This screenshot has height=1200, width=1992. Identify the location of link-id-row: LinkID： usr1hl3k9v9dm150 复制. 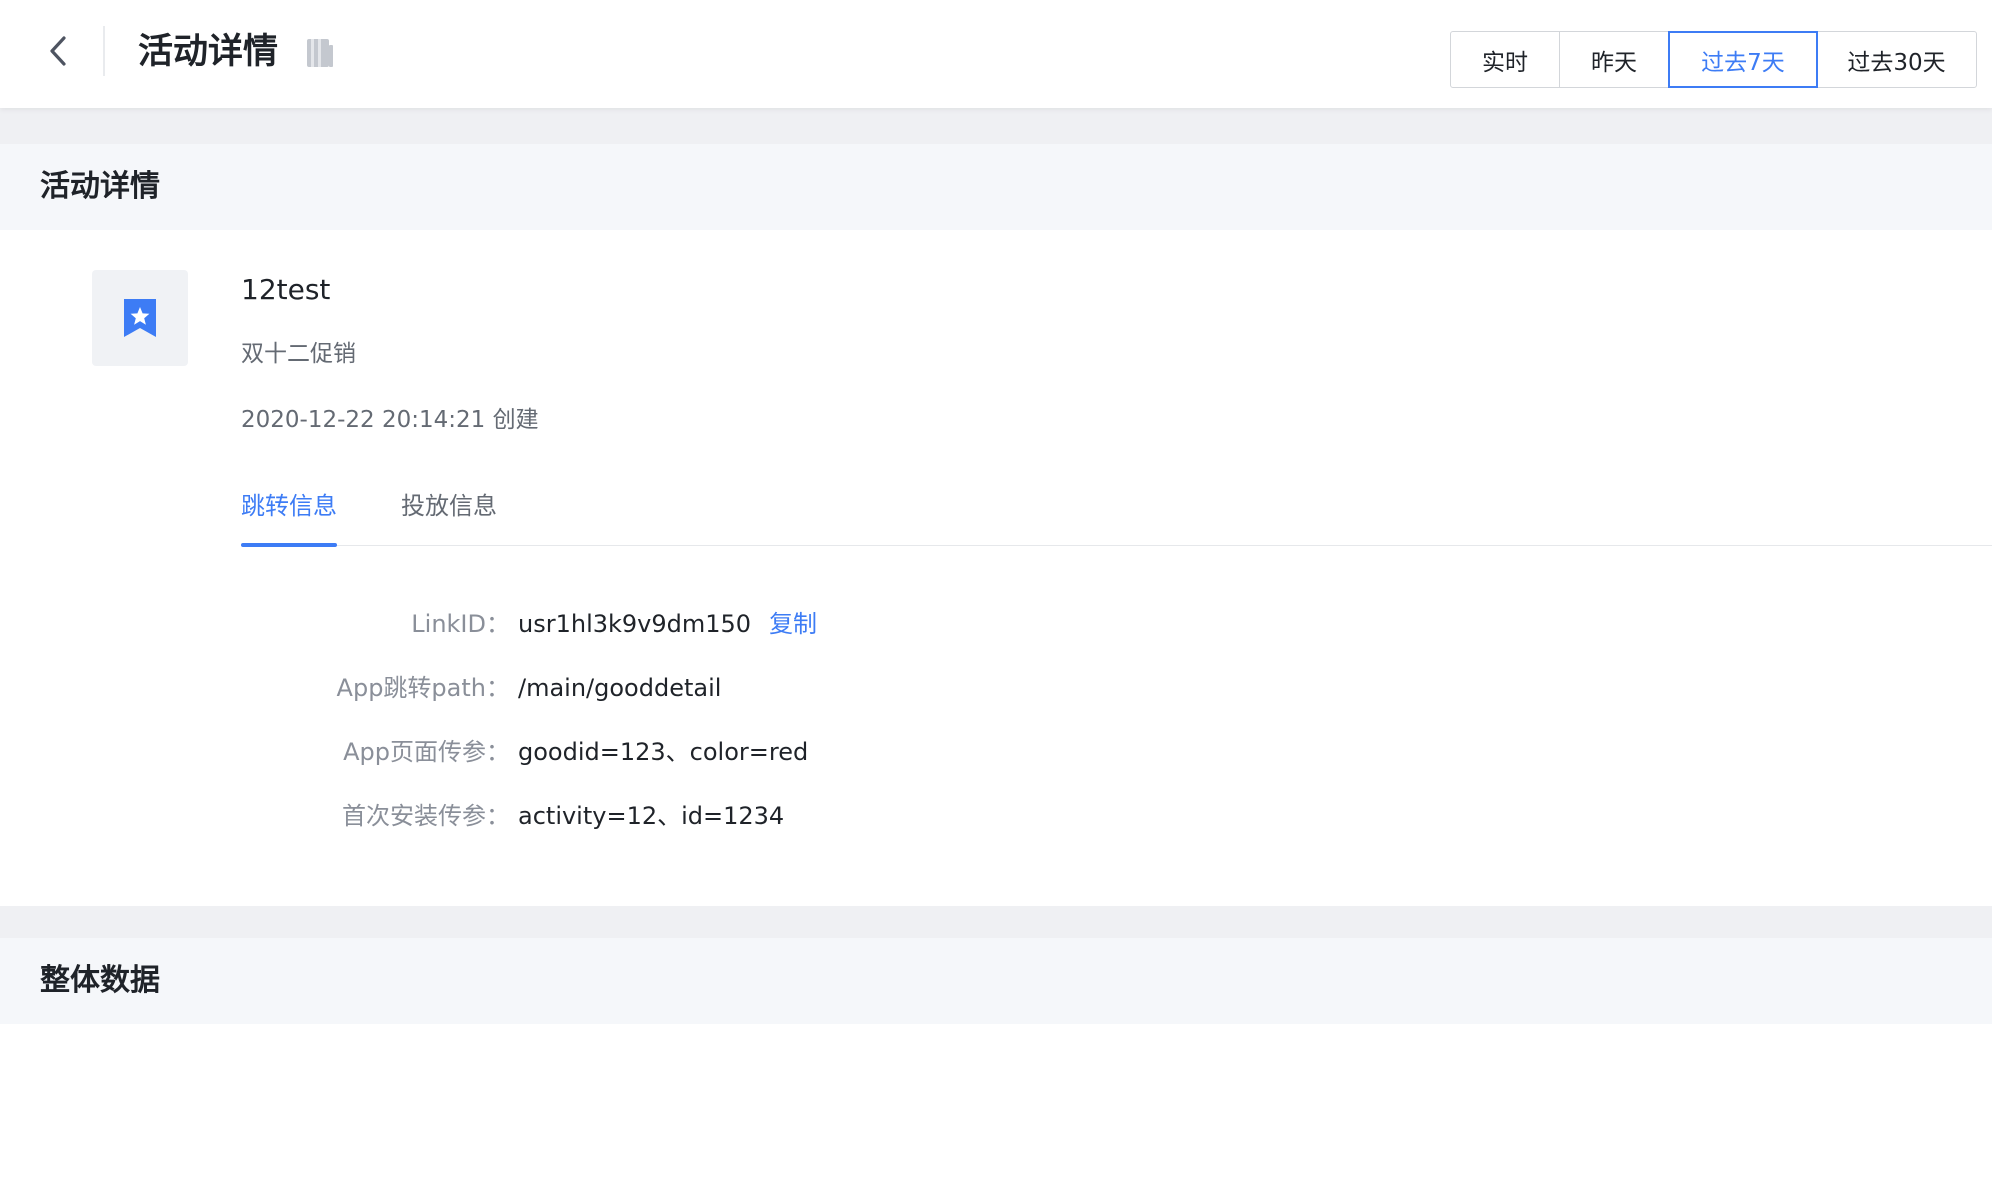
(600, 624).